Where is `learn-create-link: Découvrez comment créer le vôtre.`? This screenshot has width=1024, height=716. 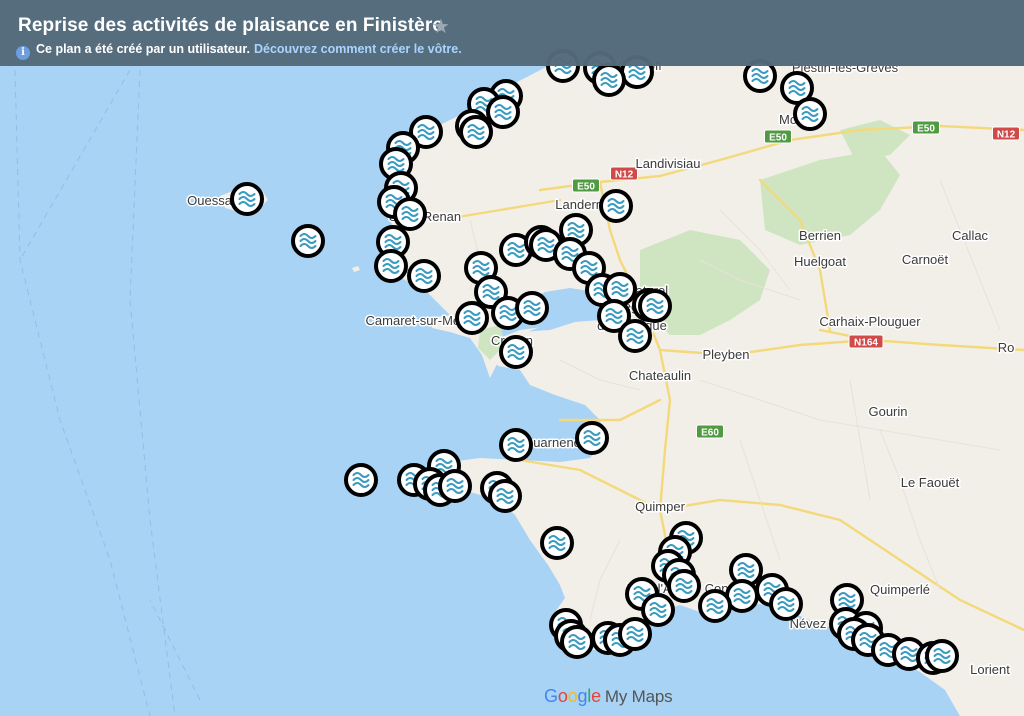
learn-create-link: Découvrez comment créer le vôtre. is located at coordinates (358, 49).